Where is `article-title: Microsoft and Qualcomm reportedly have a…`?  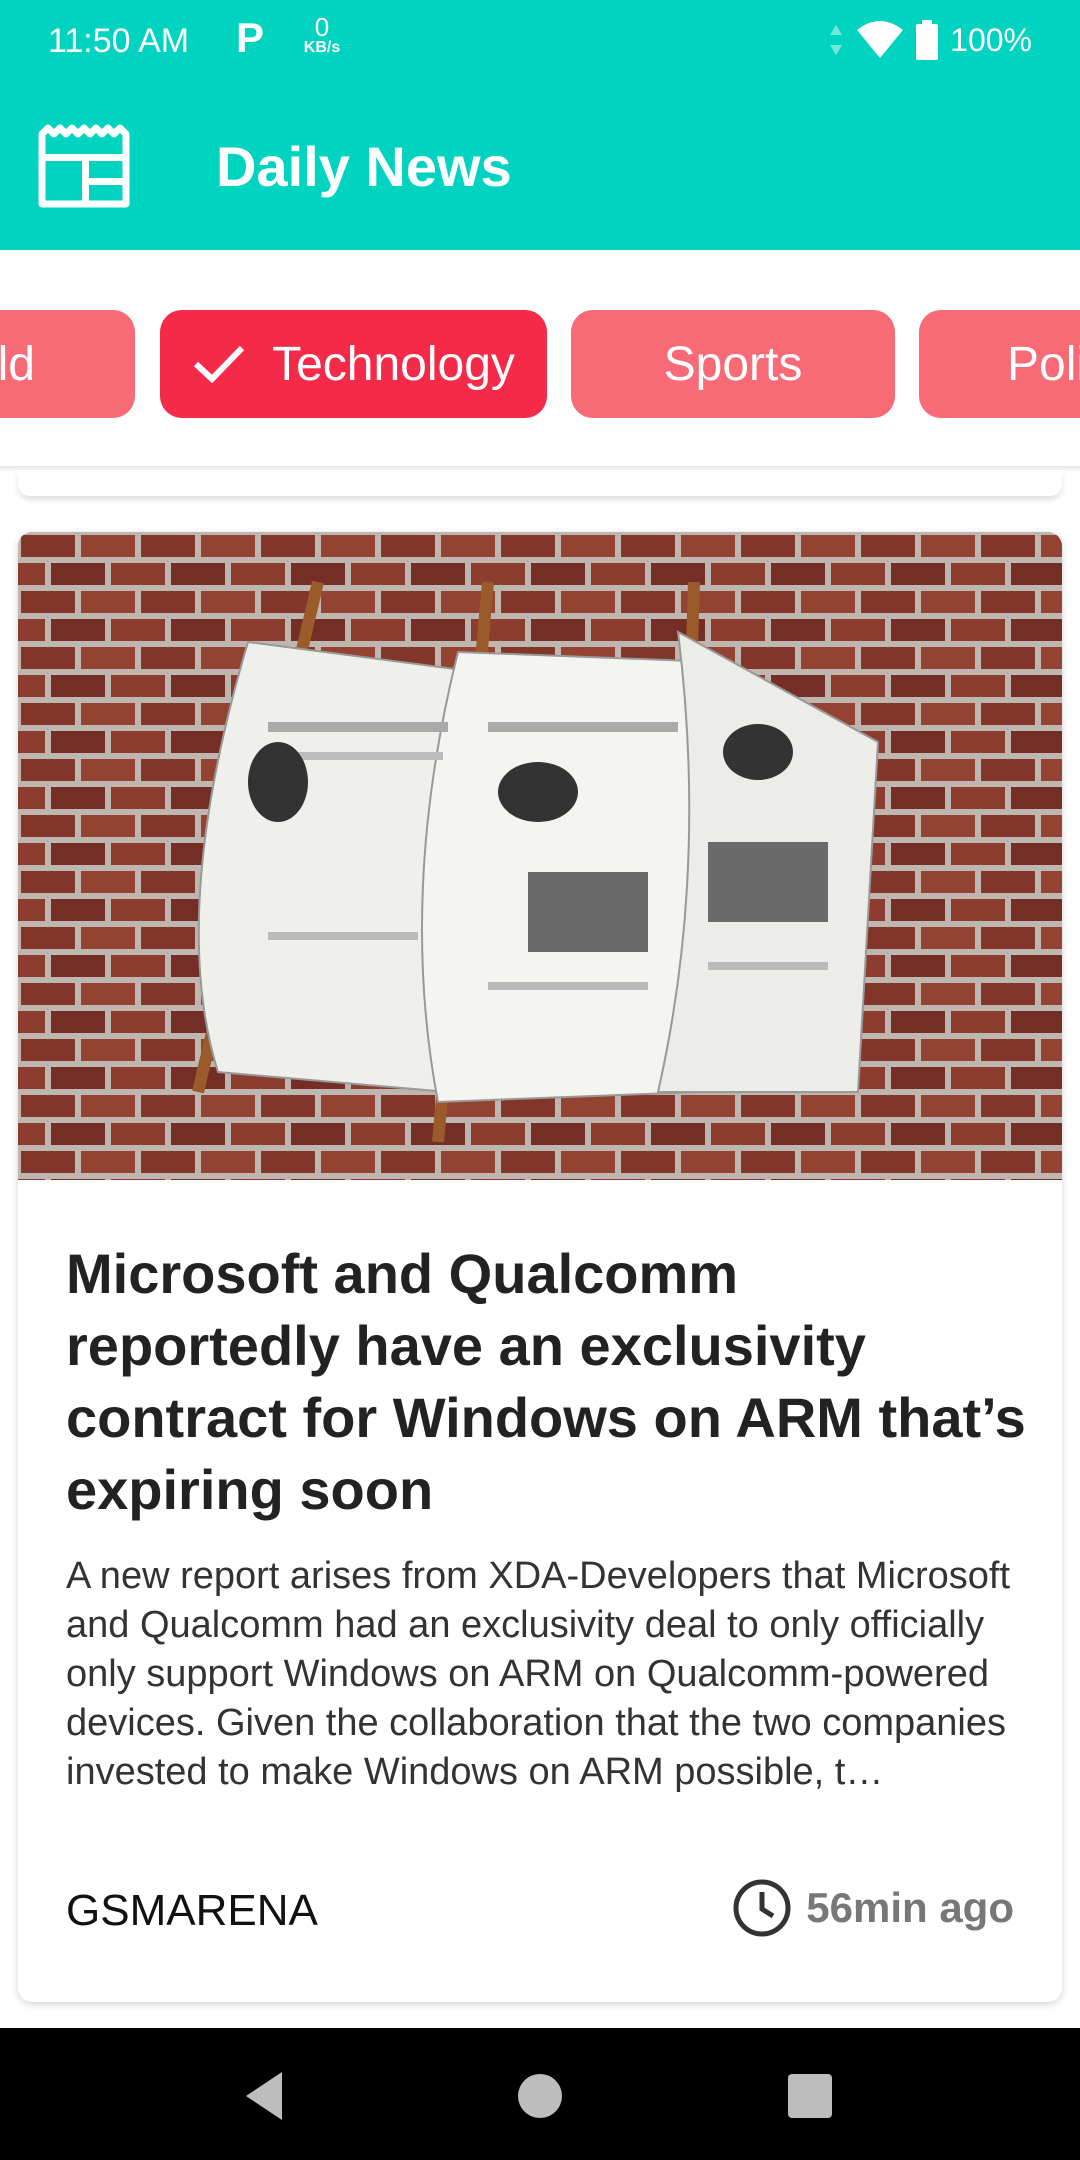 article-title: Microsoft and Qualcomm reportedly have a… is located at coordinates (546, 1381).